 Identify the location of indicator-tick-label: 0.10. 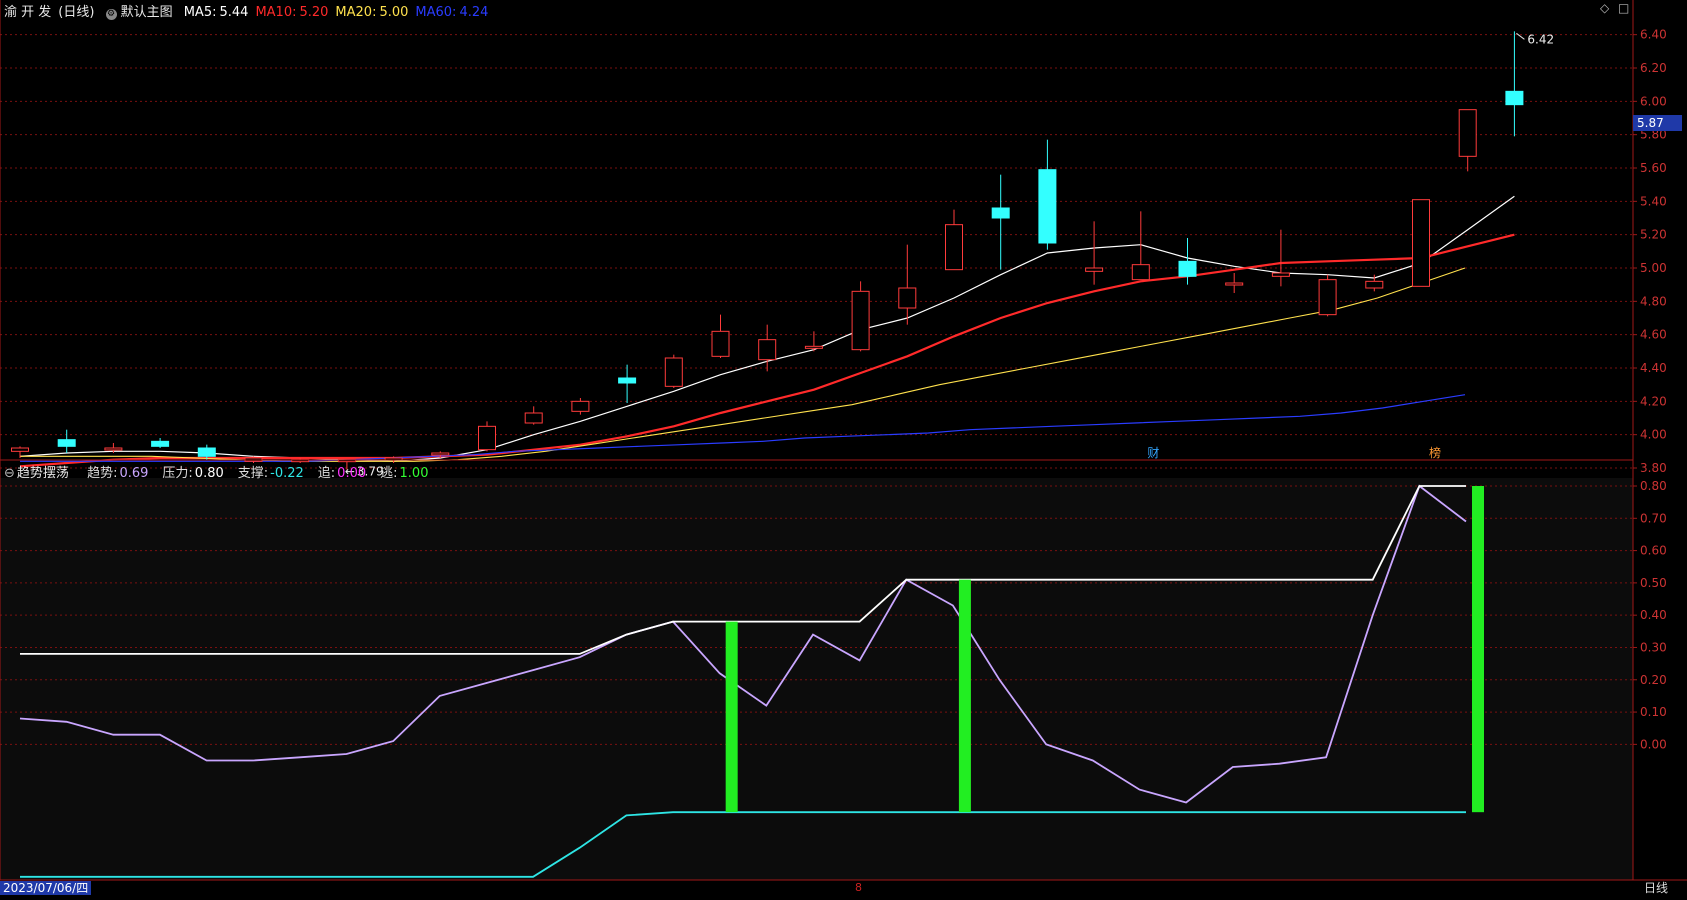
(1653, 712).